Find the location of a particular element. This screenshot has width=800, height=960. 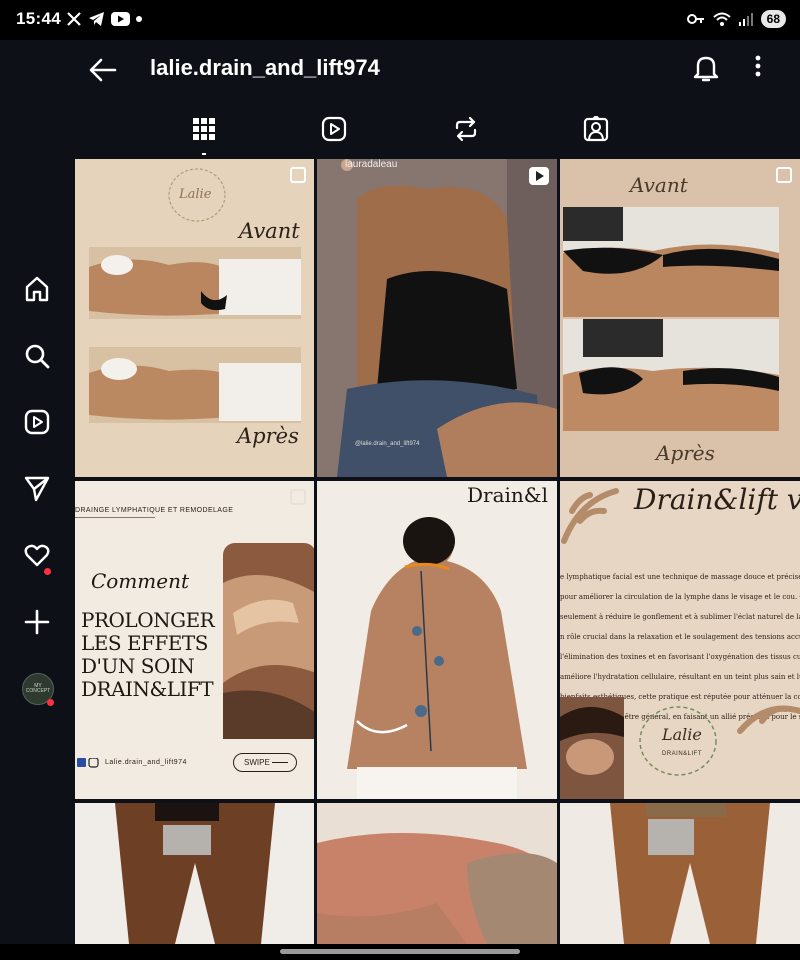

reels-tab-icon is located at coordinates (334, 129).